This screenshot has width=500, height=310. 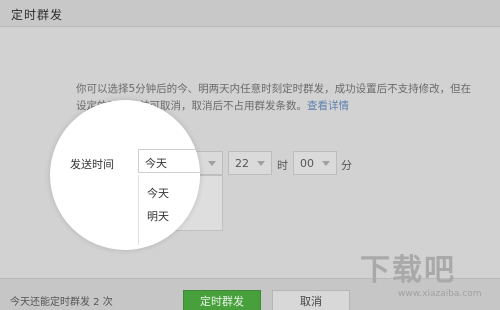 What do you see at coordinates (328, 106) in the screenshot?
I see `view-details-link: 查看详情` at bounding box center [328, 106].